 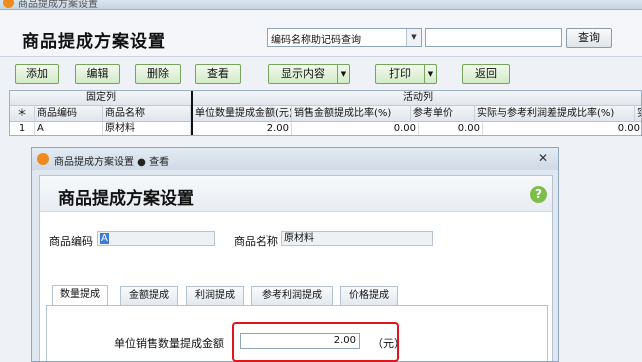 I want to click on print-button: 打印 ▼, so click(x=406, y=74).